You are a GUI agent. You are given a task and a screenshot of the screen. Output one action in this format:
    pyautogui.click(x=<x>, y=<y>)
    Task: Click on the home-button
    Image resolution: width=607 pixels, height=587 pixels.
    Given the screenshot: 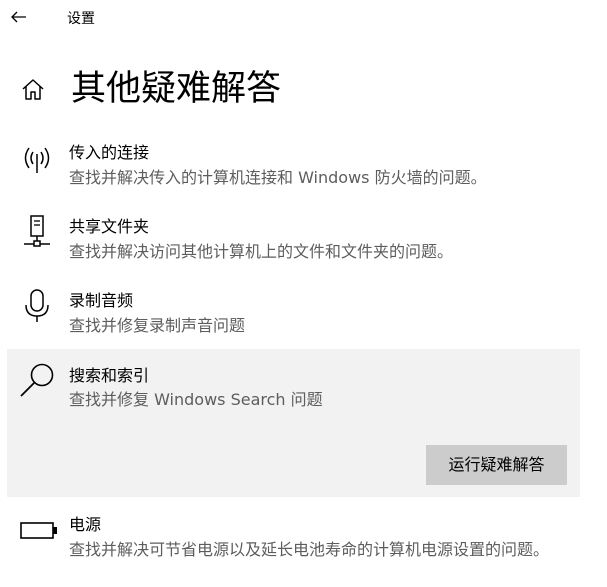 What is the action you would take?
    pyautogui.click(x=33, y=89)
    